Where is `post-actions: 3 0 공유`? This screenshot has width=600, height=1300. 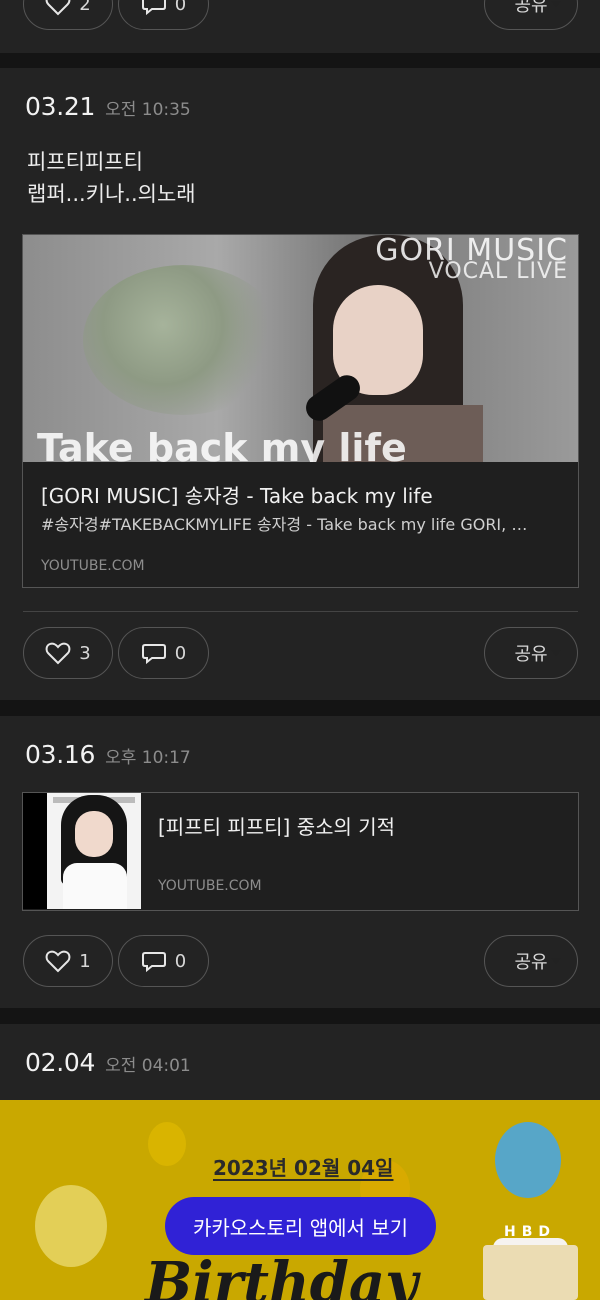 post-actions: 3 0 공유 is located at coordinates (300, 653).